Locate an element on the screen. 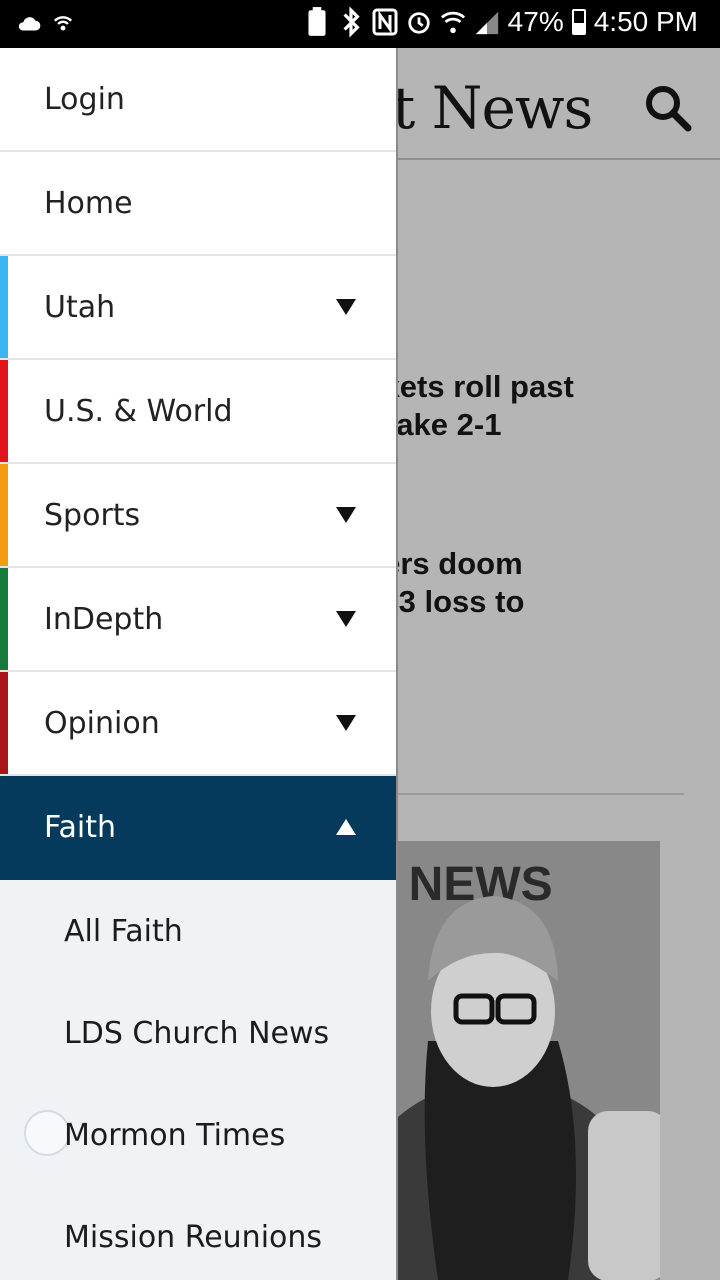  submenu-item-label: Mormon Times is located at coordinates (175, 1135).